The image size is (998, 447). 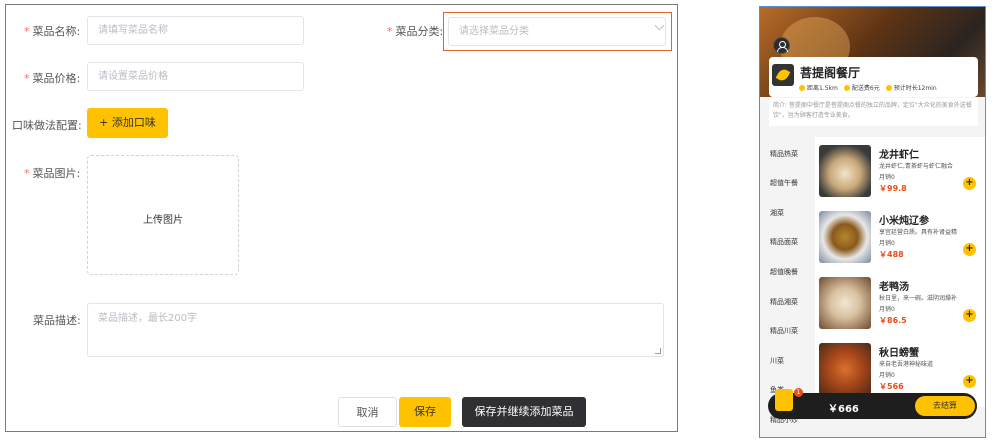 What do you see at coordinates (888, 88) in the screenshot?
I see `clock-icon` at bounding box center [888, 88].